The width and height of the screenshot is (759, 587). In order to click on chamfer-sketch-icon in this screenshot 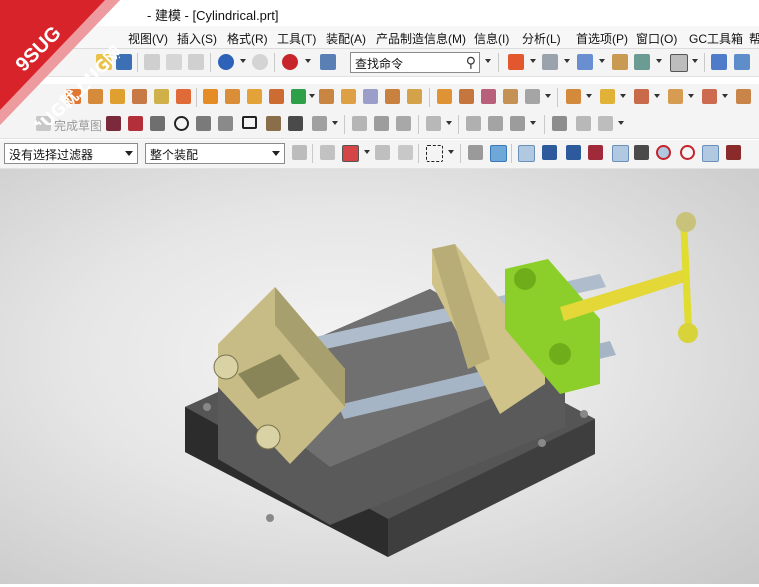, I will do `click(225, 123)`.